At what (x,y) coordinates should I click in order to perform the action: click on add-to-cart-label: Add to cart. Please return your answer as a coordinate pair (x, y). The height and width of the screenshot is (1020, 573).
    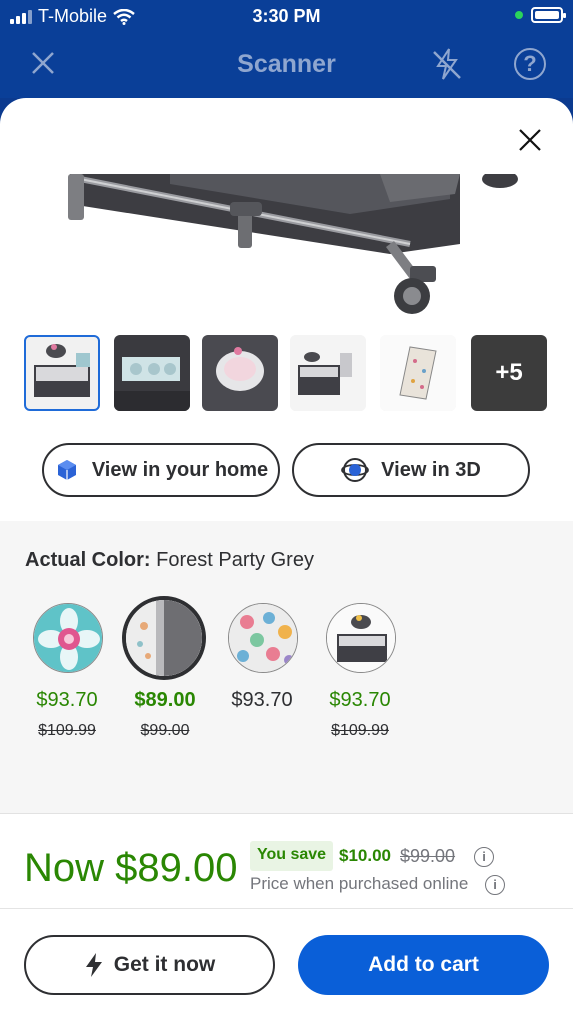
    Looking at the image, I should click on (423, 964).